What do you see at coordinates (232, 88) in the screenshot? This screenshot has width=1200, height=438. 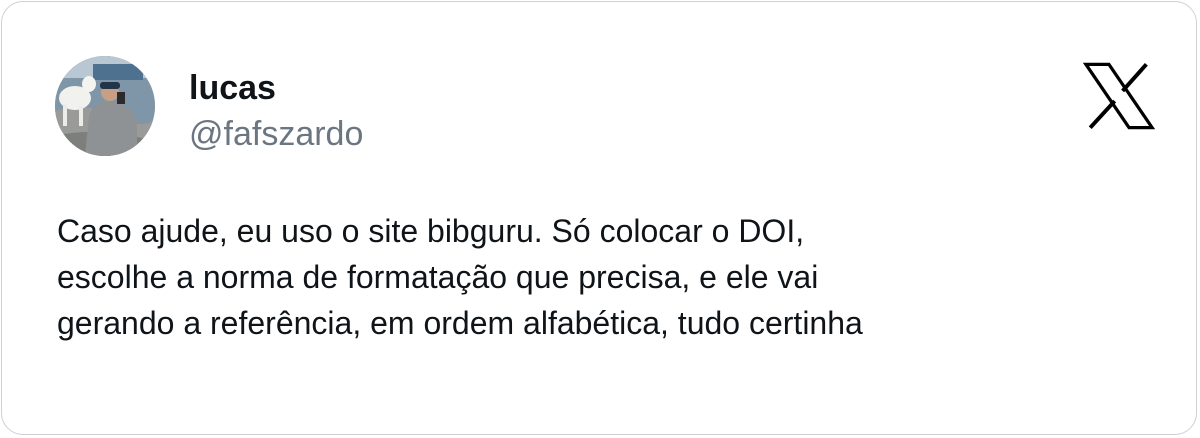 I see `author-display-name: lucas` at bounding box center [232, 88].